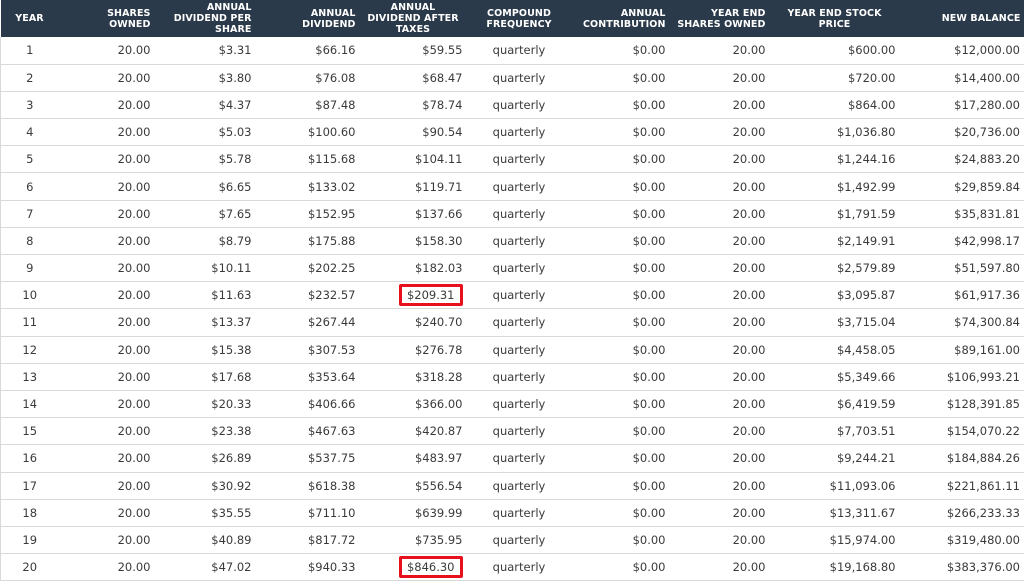  What do you see at coordinates (308, 50) in the screenshot?
I see `cell-annual-dividend: $66.16` at bounding box center [308, 50].